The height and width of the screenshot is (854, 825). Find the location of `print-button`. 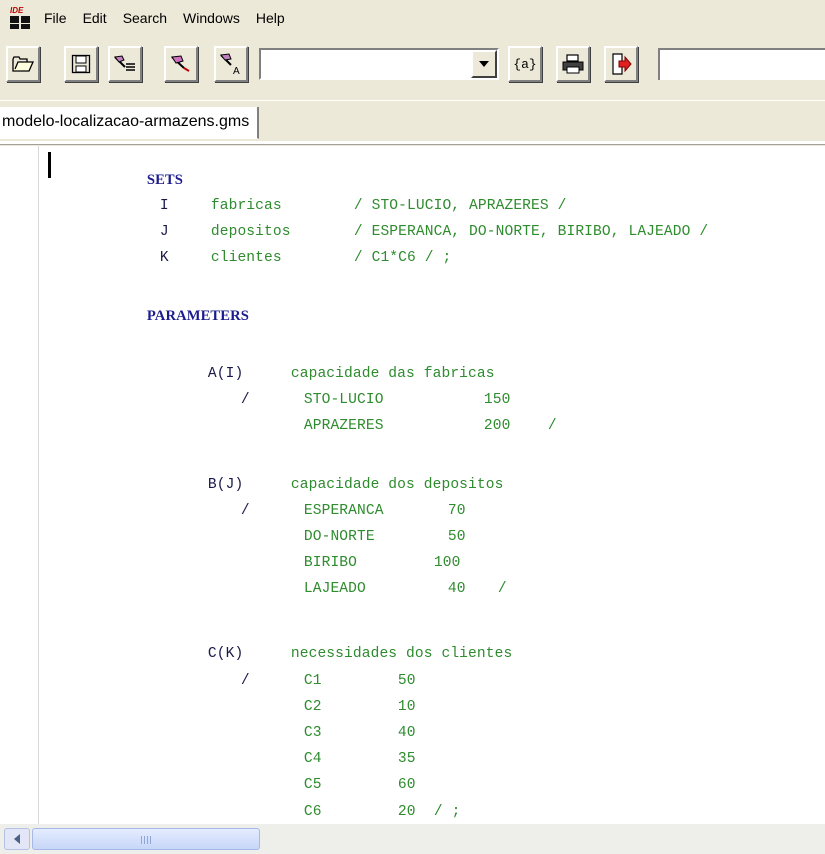

print-button is located at coordinates (573, 64).